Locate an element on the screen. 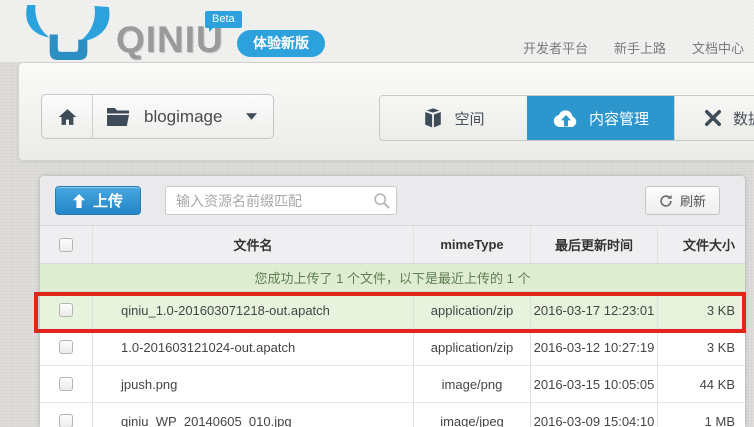 This screenshot has height=427, width=754. cloud-upload-icon is located at coordinates (565, 118).